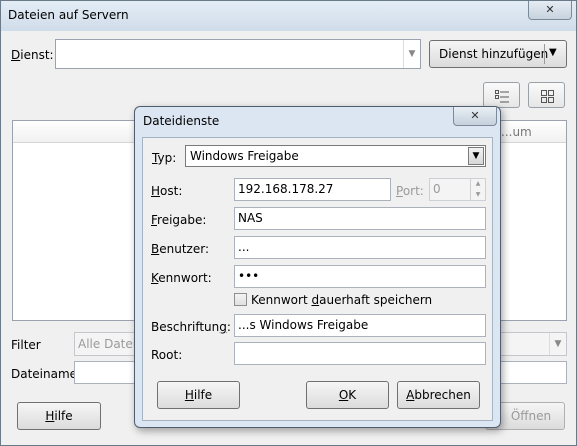 Image resolution: width=577 pixels, height=446 pixels. What do you see at coordinates (347, 395) in the screenshot?
I see `dialog-ok-button: OK` at bounding box center [347, 395].